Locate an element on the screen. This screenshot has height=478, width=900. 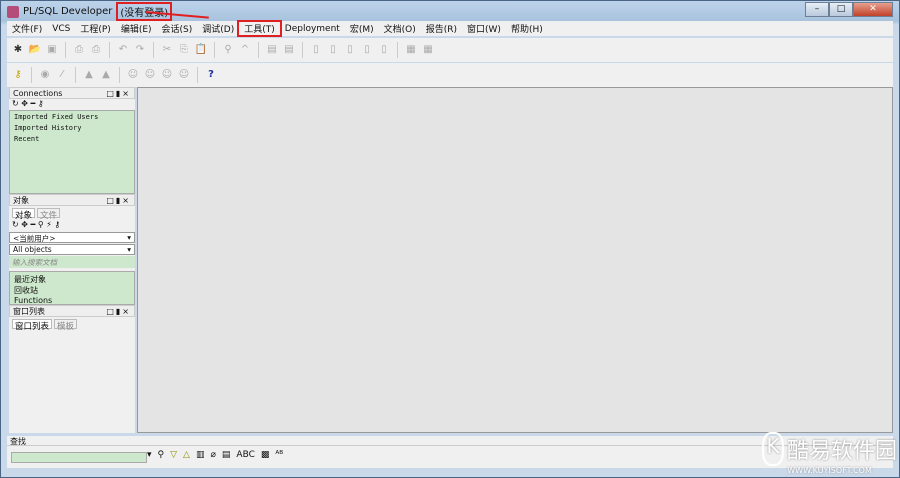
help-icon: ? is located at coordinates (211, 75).